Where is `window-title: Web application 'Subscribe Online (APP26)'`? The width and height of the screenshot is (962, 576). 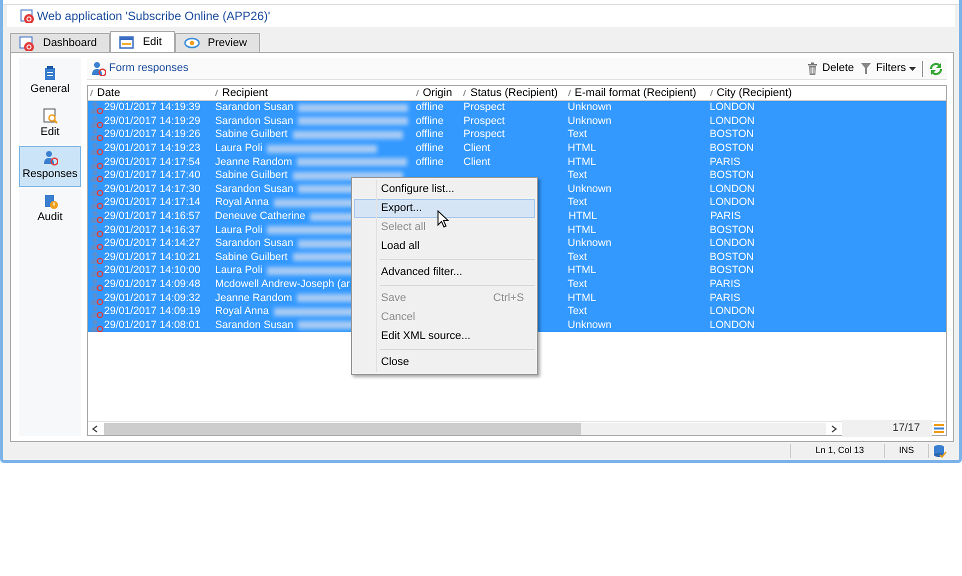 window-title: Web application 'Subscribe Online (APP26)' is located at coordinates (153, 16).